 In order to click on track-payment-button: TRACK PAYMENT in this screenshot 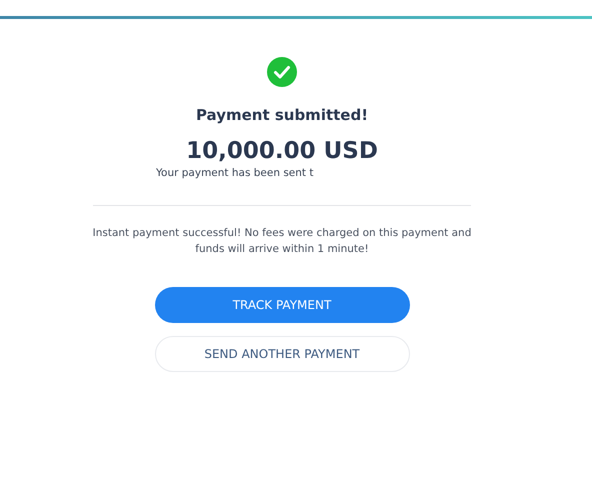, I will do `click(282, 305)`.